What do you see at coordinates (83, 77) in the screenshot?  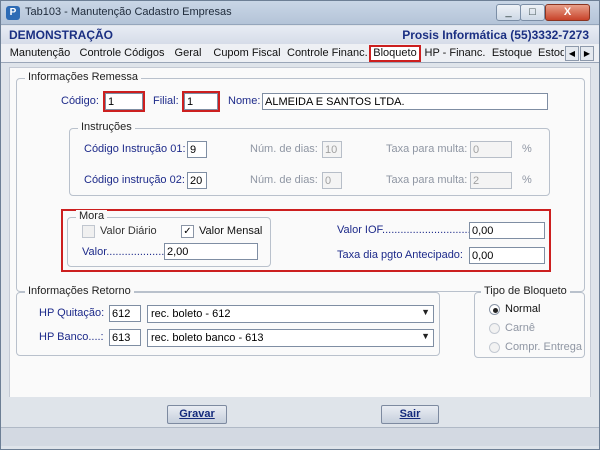 I see `remessa-legend: Informações Remessa` at bounding box center [83, 77].